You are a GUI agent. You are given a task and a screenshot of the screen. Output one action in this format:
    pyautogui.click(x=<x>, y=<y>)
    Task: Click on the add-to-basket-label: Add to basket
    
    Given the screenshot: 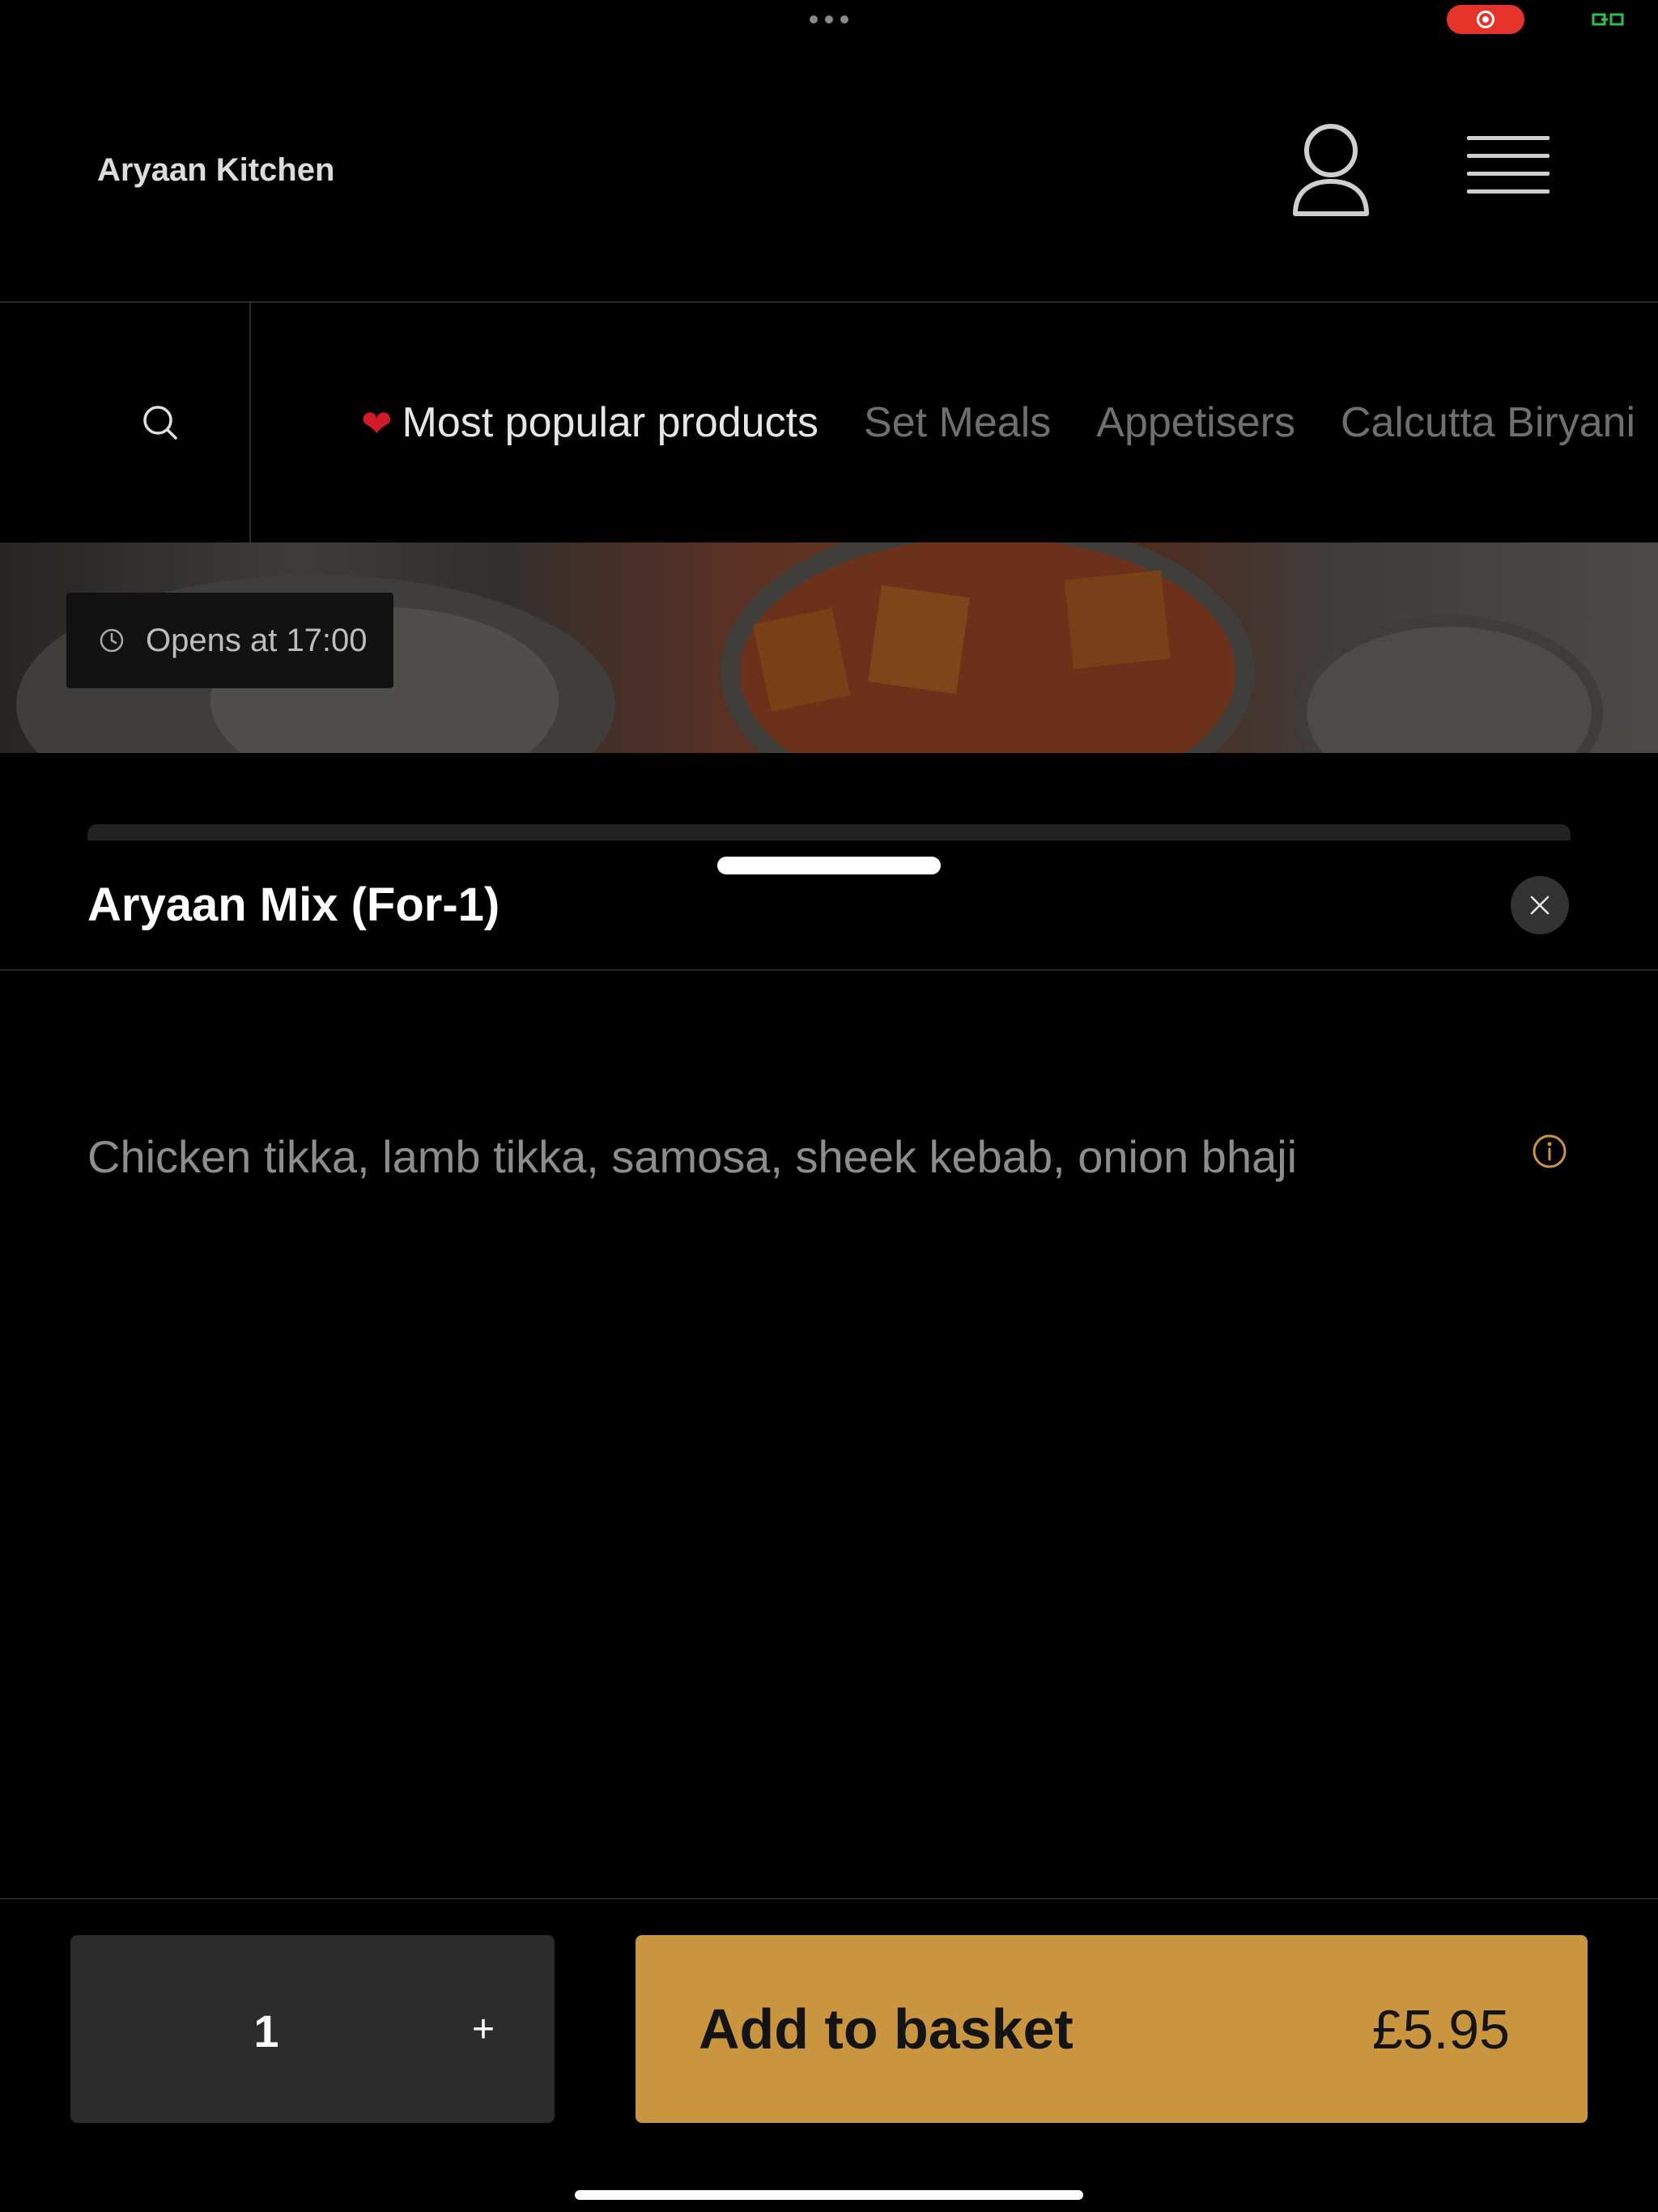 What is the action you would take?
    pyautogui.click(x=886, y=2029)
    